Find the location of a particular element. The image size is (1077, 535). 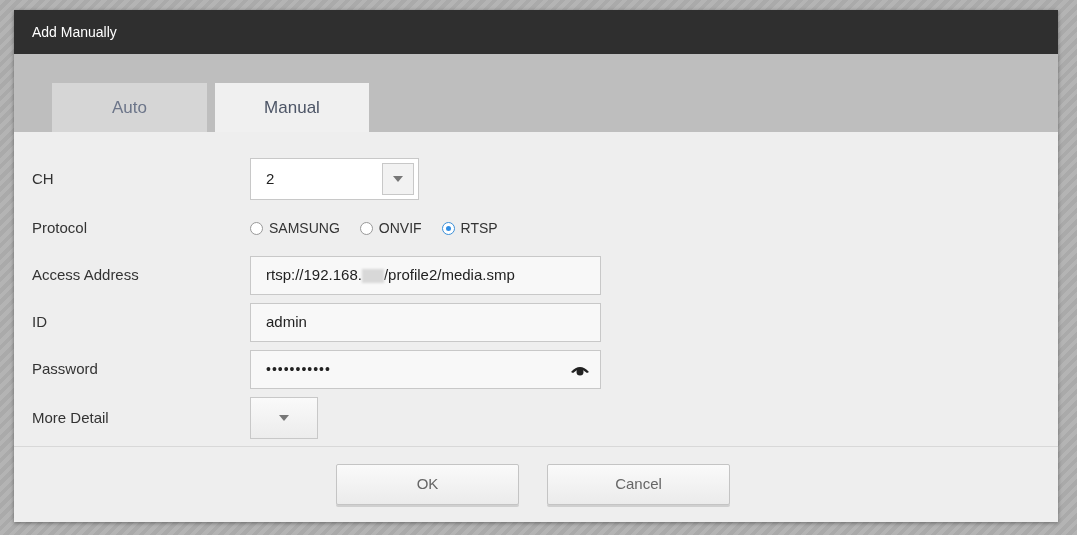

cancel-button: Cancel is located at coordinates (638, 484).